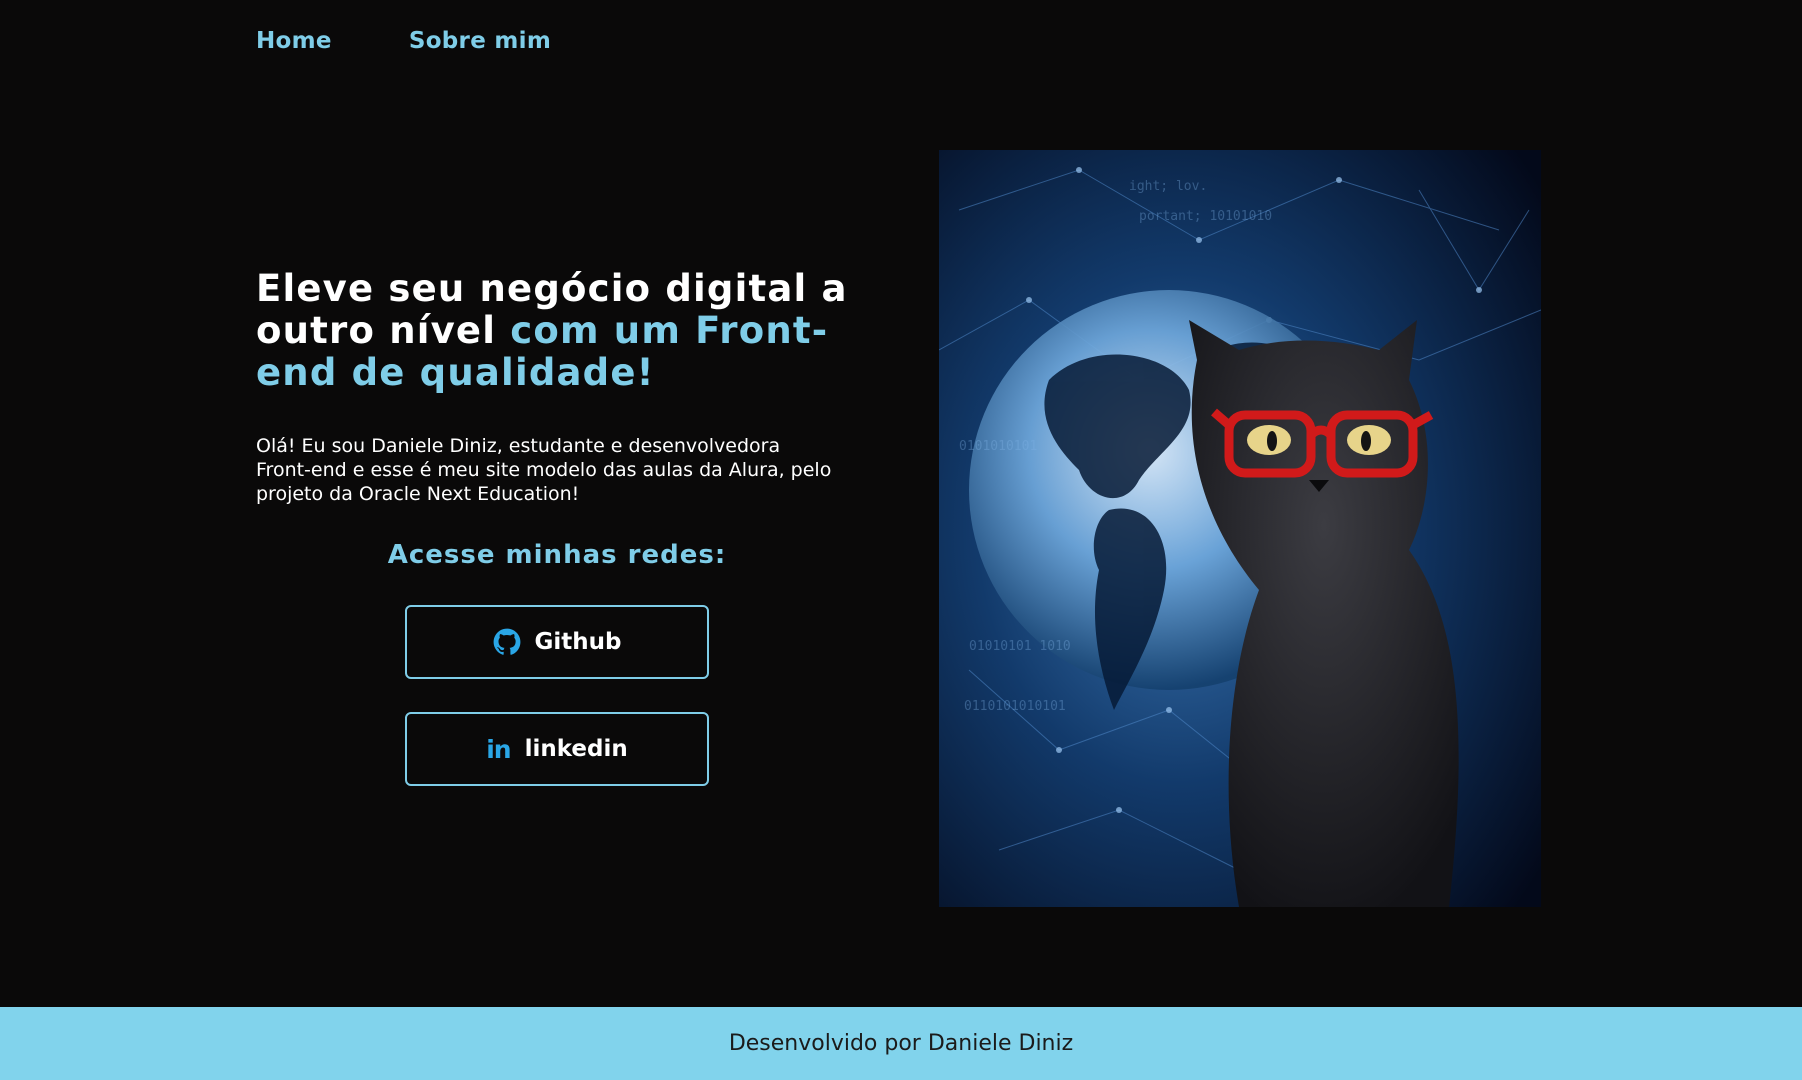 The width and height of the screenshot is (1802, 1080). What do you see at coordinates (578, 642) in the screenshot?
I see `github-button-label: Github` at bounding box center [578, 642].